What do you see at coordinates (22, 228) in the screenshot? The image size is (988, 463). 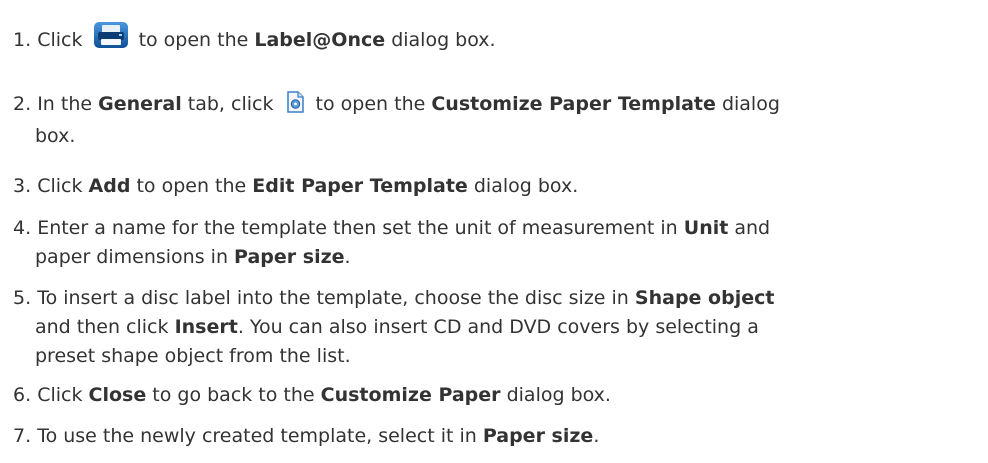 I see `step-number: 4.` at bounding box center [22, 228].